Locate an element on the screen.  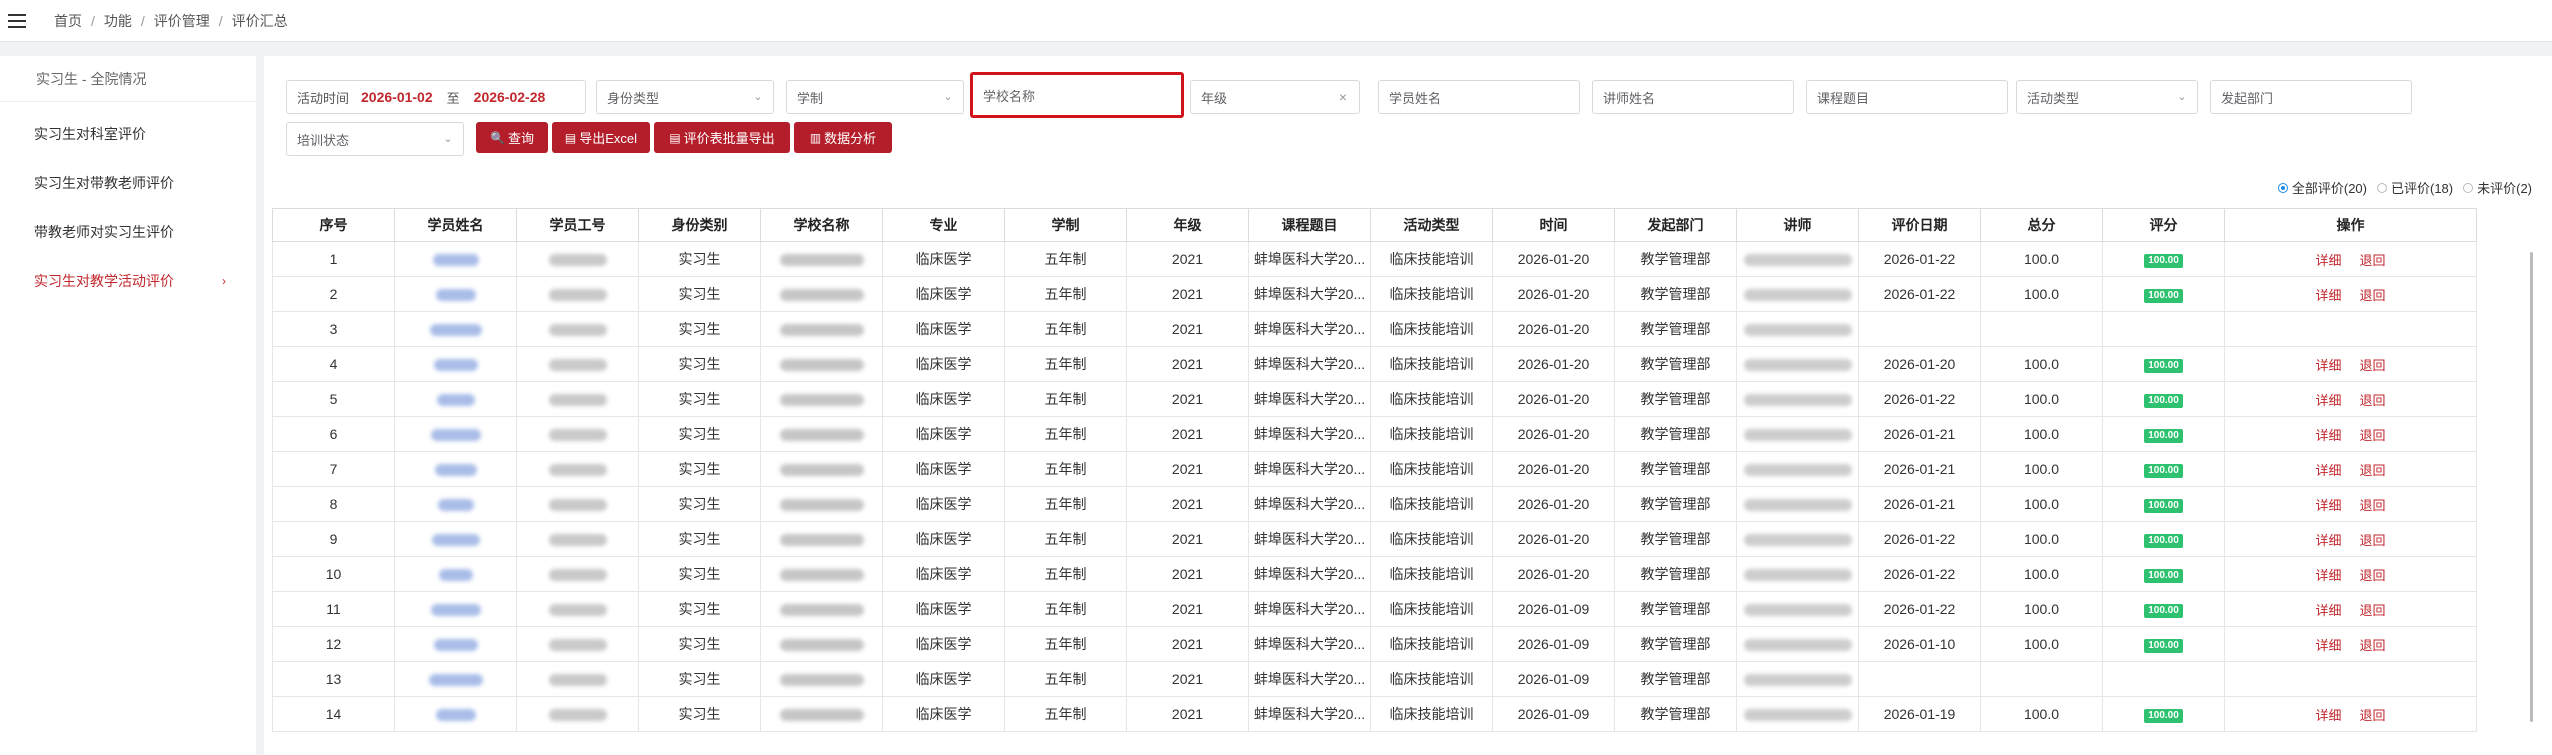
sidebar-item-dept-eval: 实习生对科室评价 is located at coordinates (128, 134).